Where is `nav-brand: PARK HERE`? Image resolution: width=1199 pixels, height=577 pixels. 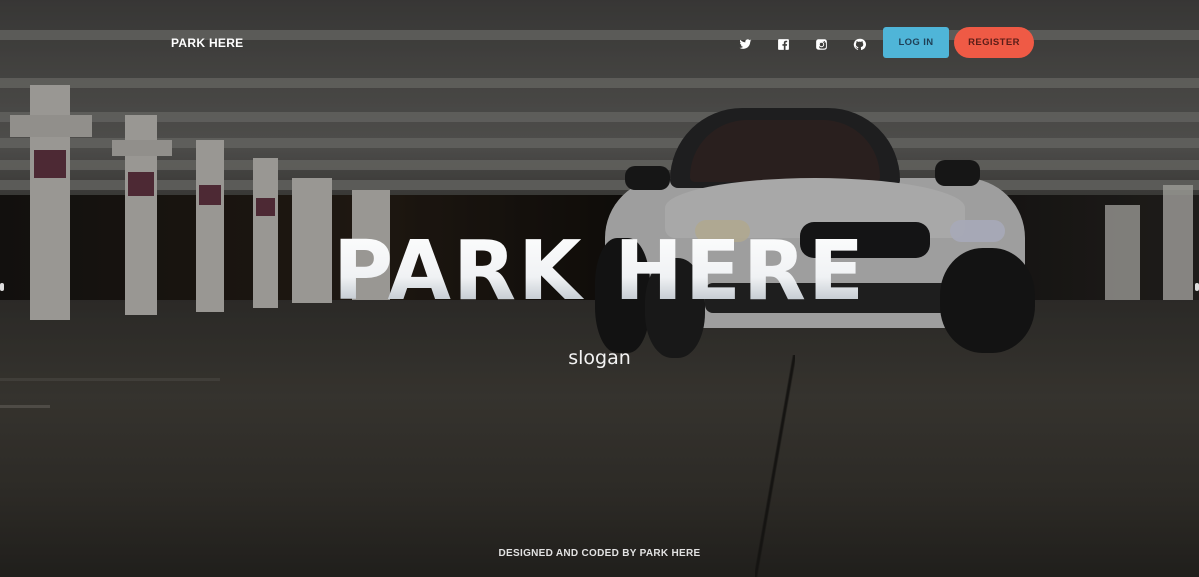 nav-brand: PARK HERE is located at coordinates (207, 43).